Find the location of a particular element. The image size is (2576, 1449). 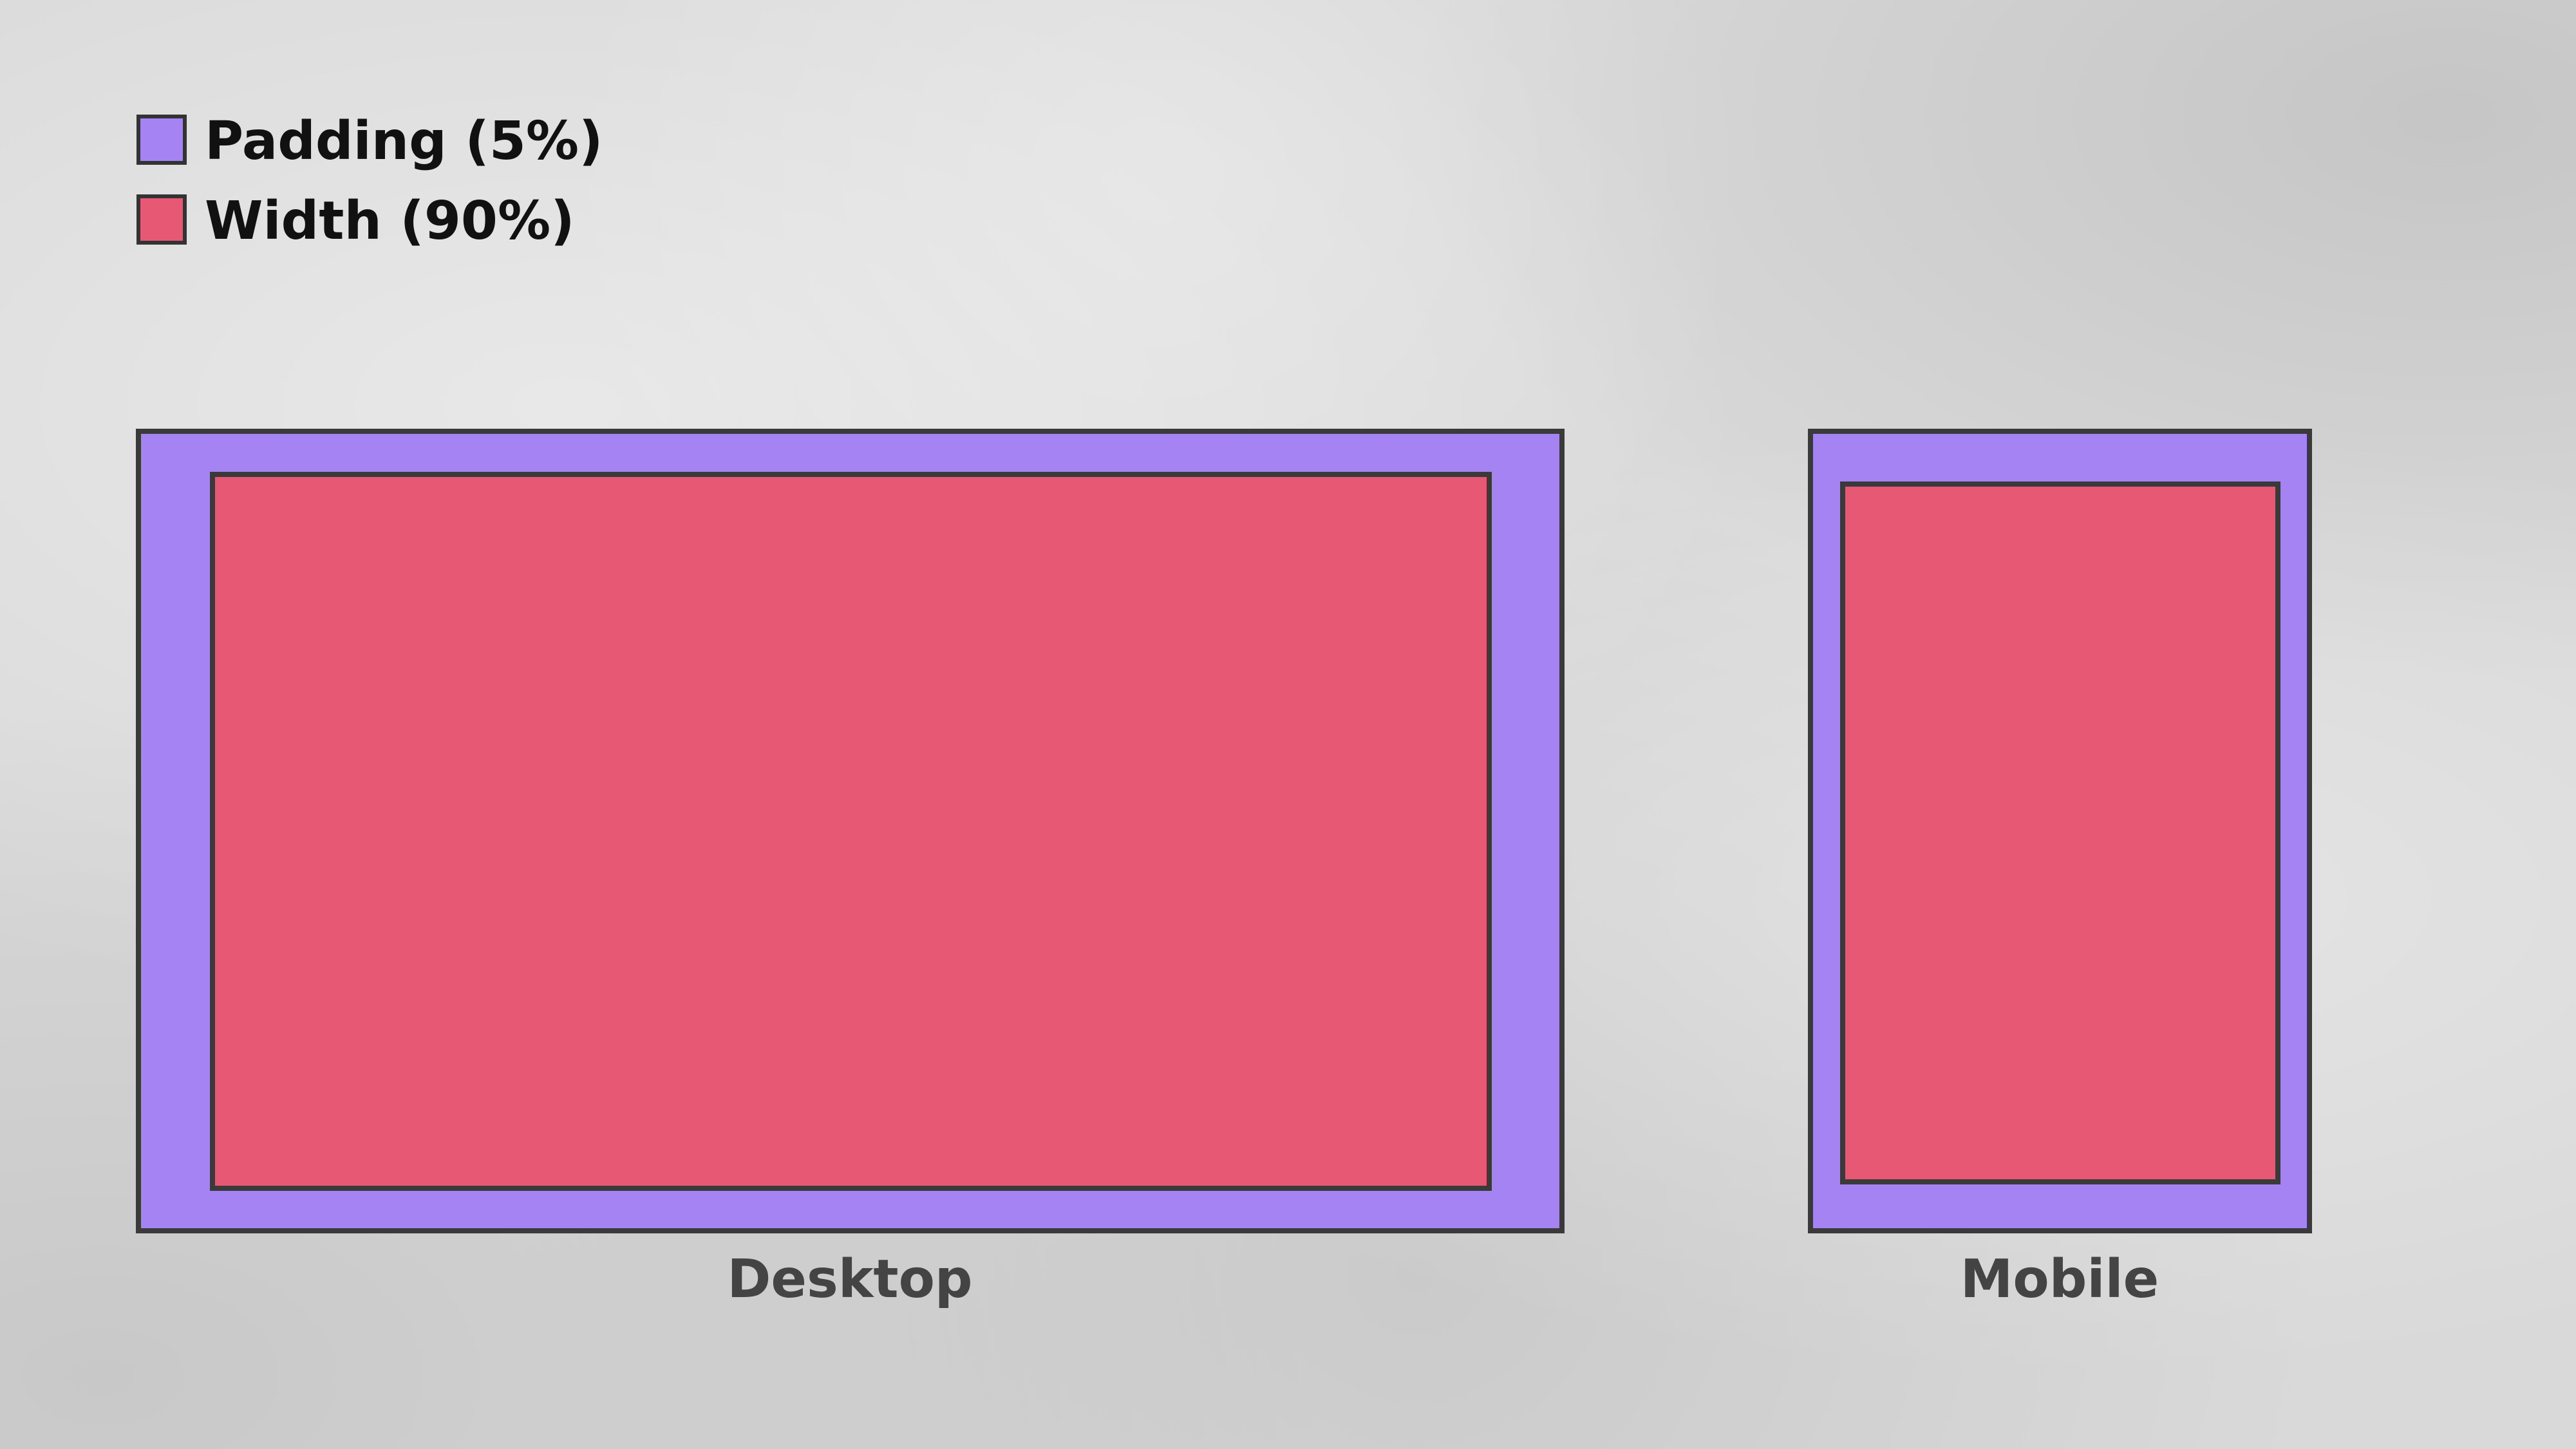

padding-legend-label: Padding (5%) is located at coordinates (404, 141).